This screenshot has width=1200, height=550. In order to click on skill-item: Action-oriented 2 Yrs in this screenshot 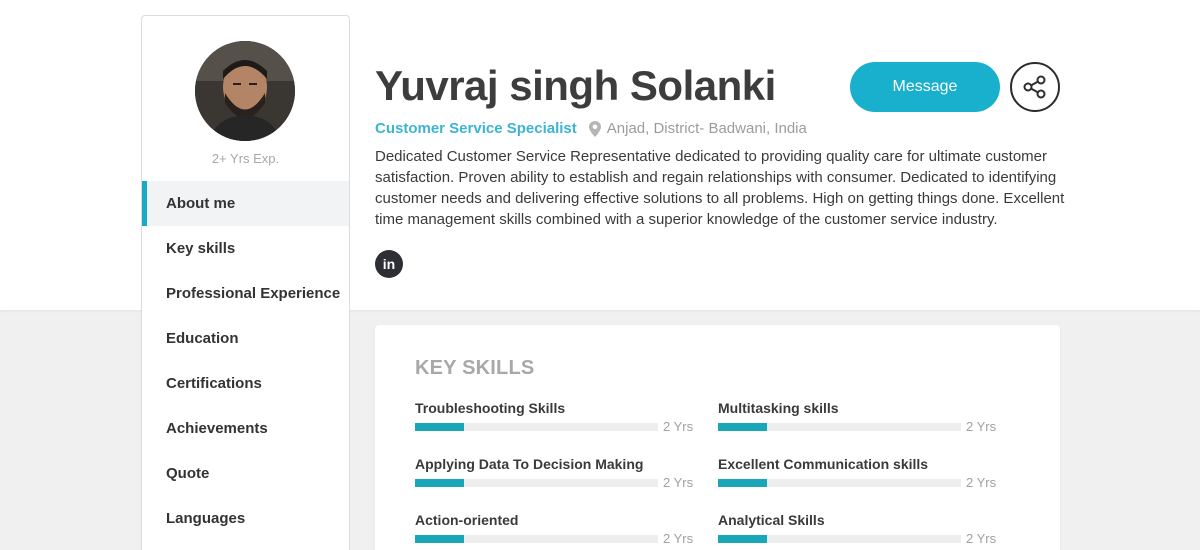, I will do `click(554, 531)`.